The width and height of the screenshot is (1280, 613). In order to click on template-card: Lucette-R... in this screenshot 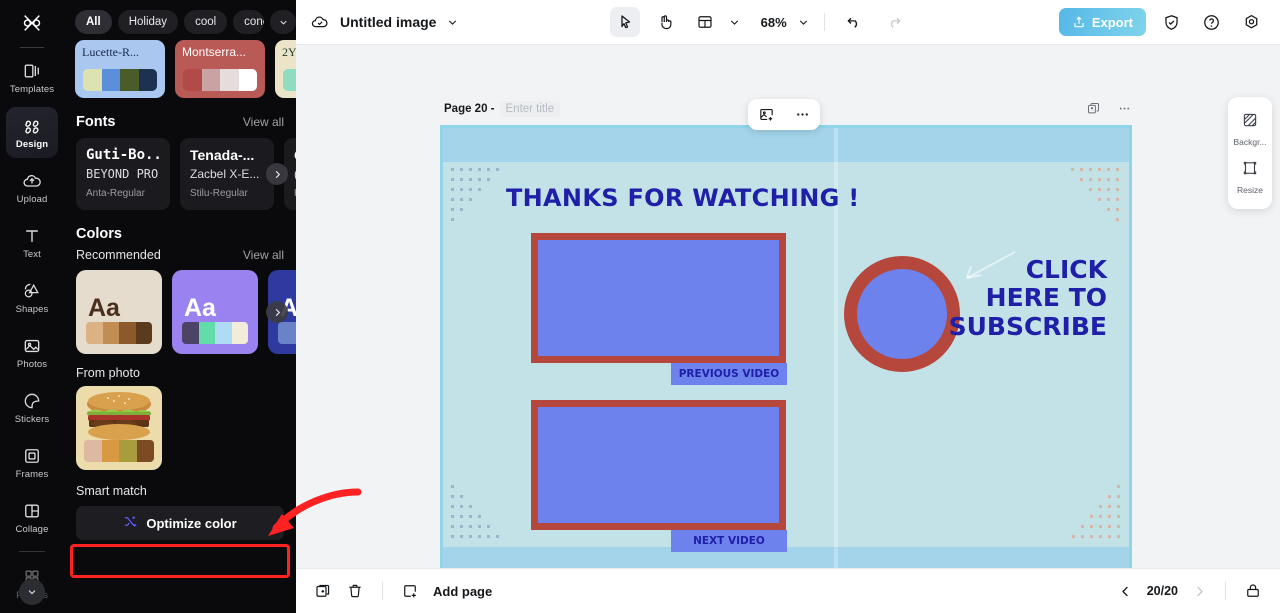, I will do `click(120, 69)`.